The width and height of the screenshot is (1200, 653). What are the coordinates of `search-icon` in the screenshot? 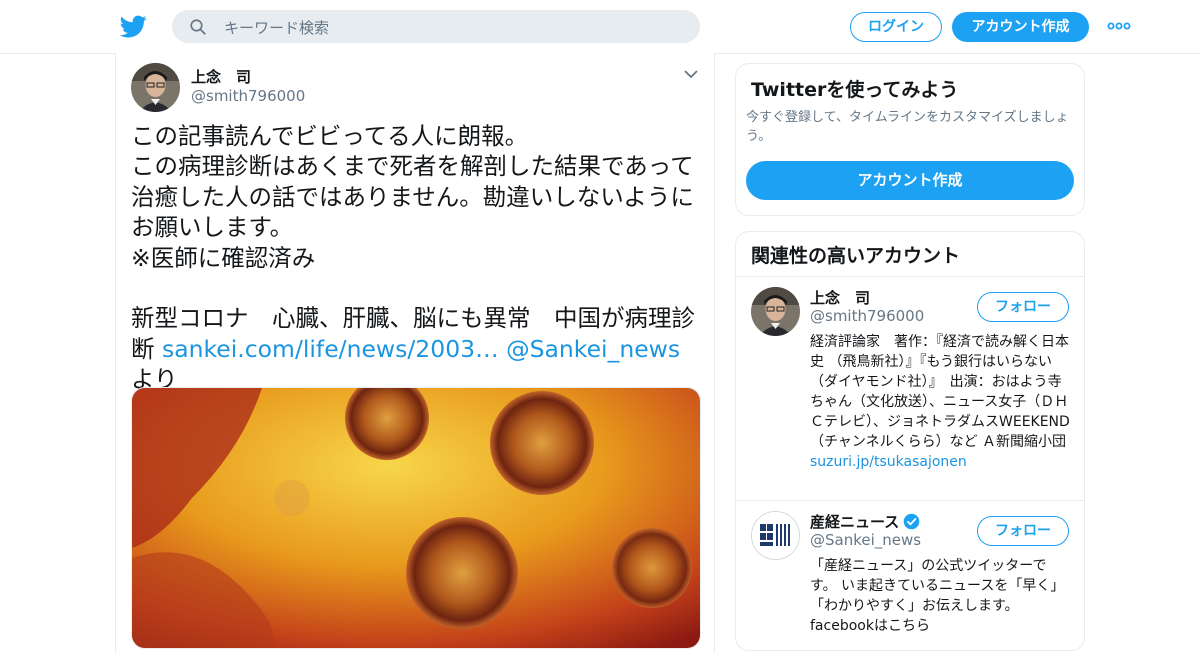 It's located at (198, 27).